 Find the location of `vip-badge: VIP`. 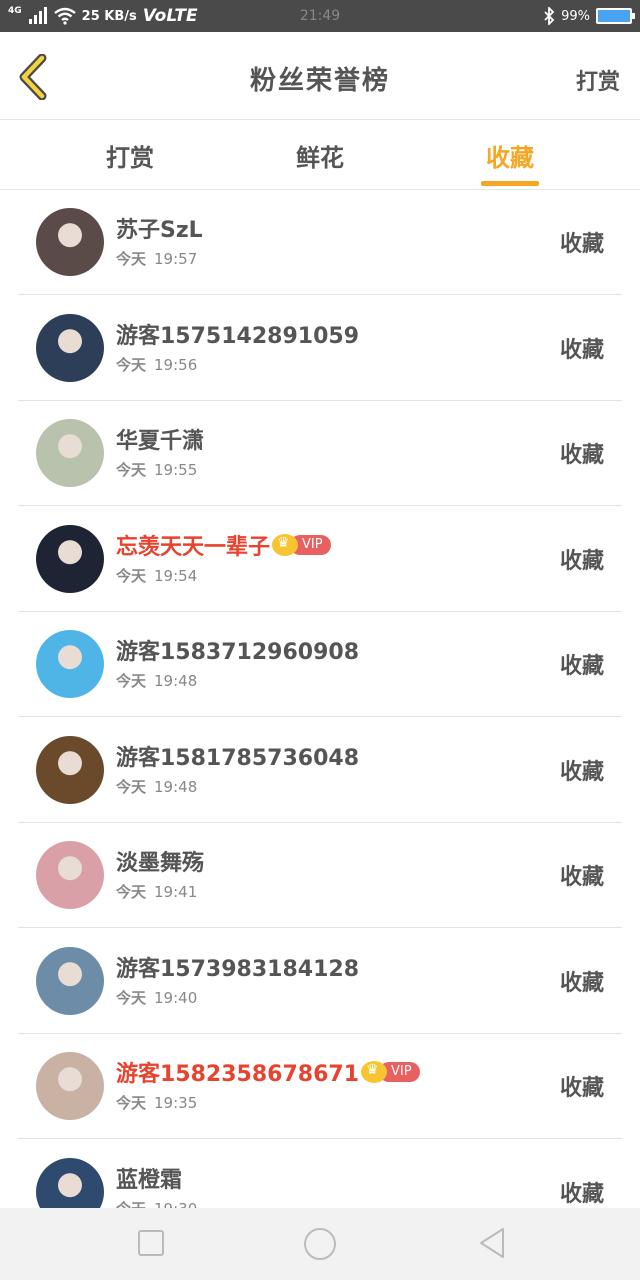

vip-badge: VIP is located at coordinates (390, 1072).